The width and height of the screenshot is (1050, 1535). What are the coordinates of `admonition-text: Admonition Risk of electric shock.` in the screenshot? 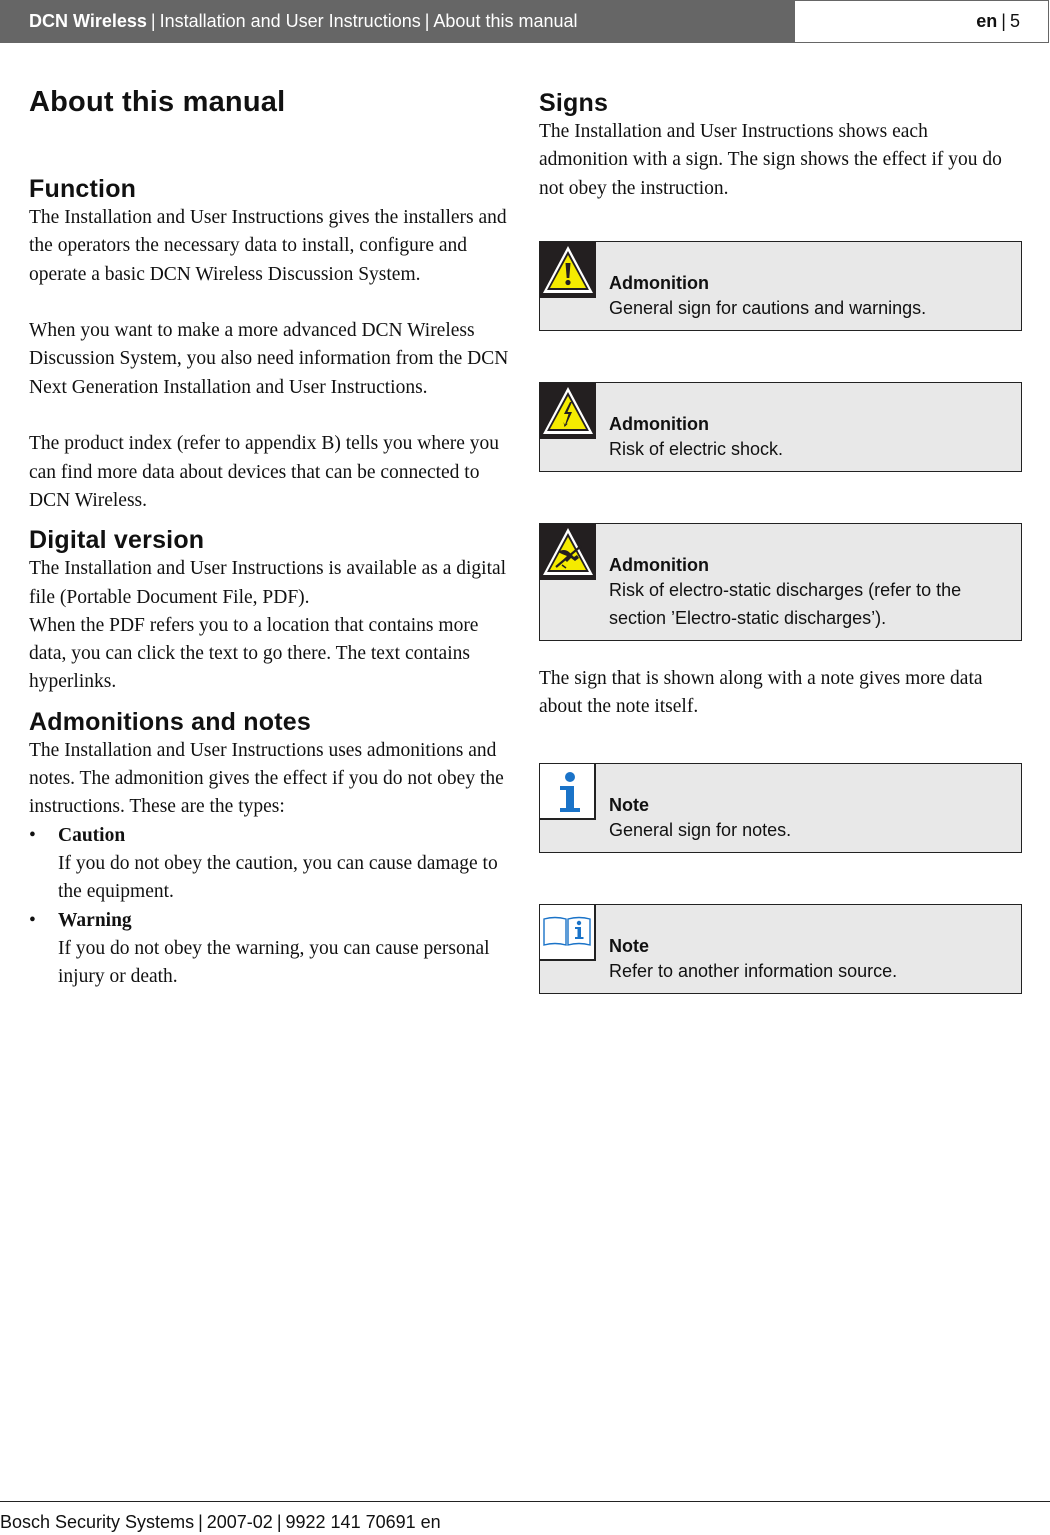 It's located at (780, 427).